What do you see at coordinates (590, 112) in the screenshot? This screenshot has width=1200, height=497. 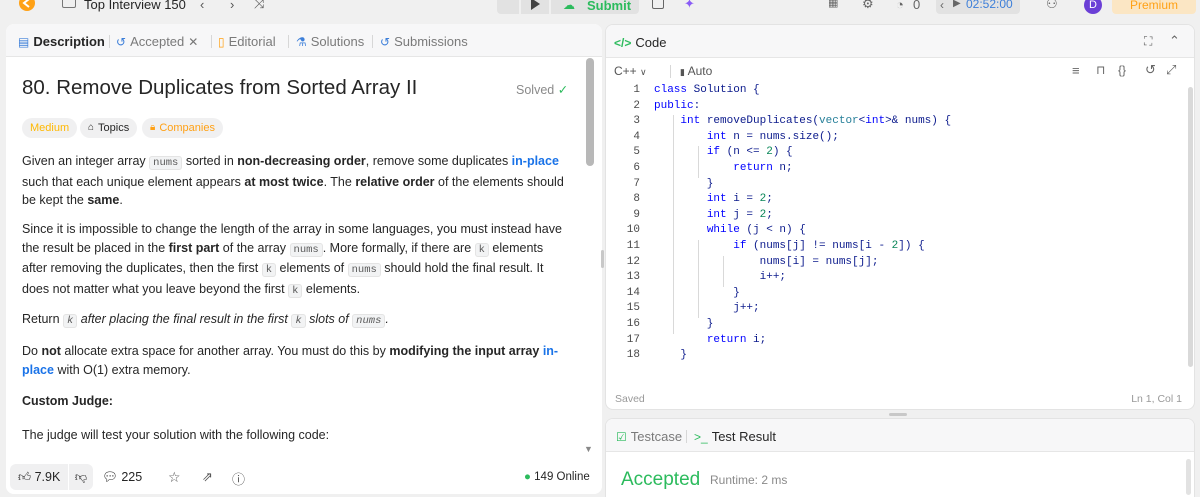 I see `description-scrollbar` at bounding box center [590, 112].